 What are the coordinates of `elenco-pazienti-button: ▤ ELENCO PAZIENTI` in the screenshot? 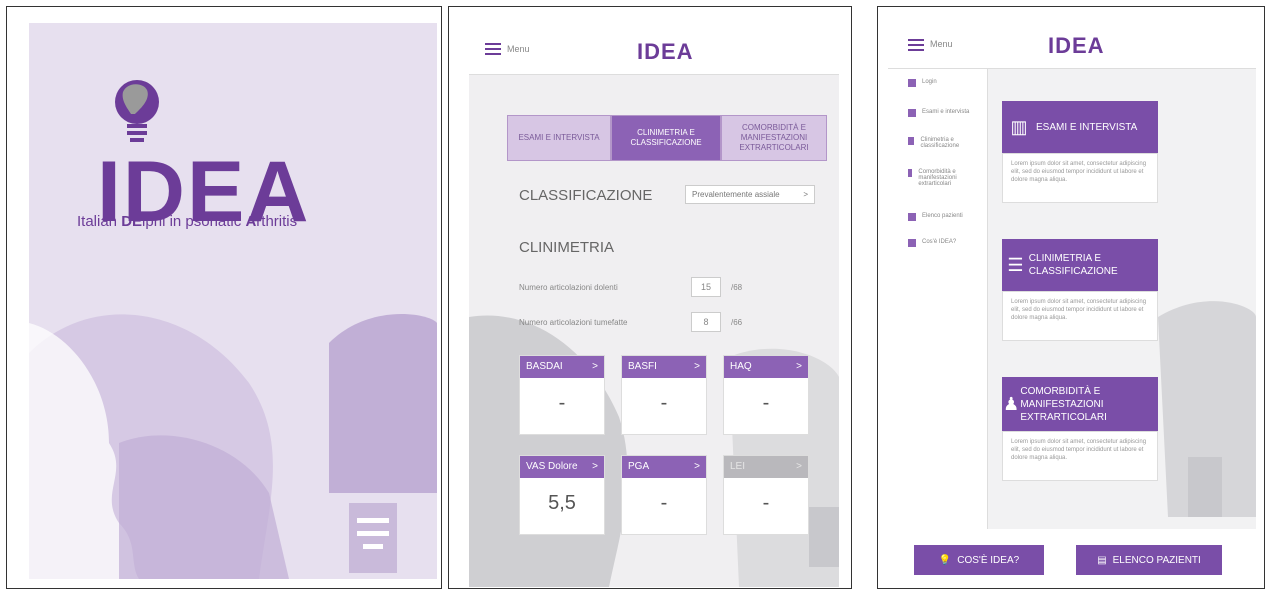 It's located at (1149, 560).